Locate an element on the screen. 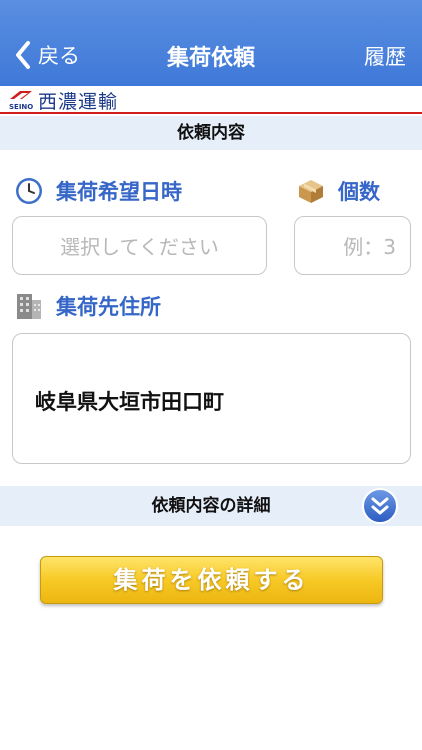  pickup-datetime-label-text: 集荷希望日時 is located at coordinates (119, 192).